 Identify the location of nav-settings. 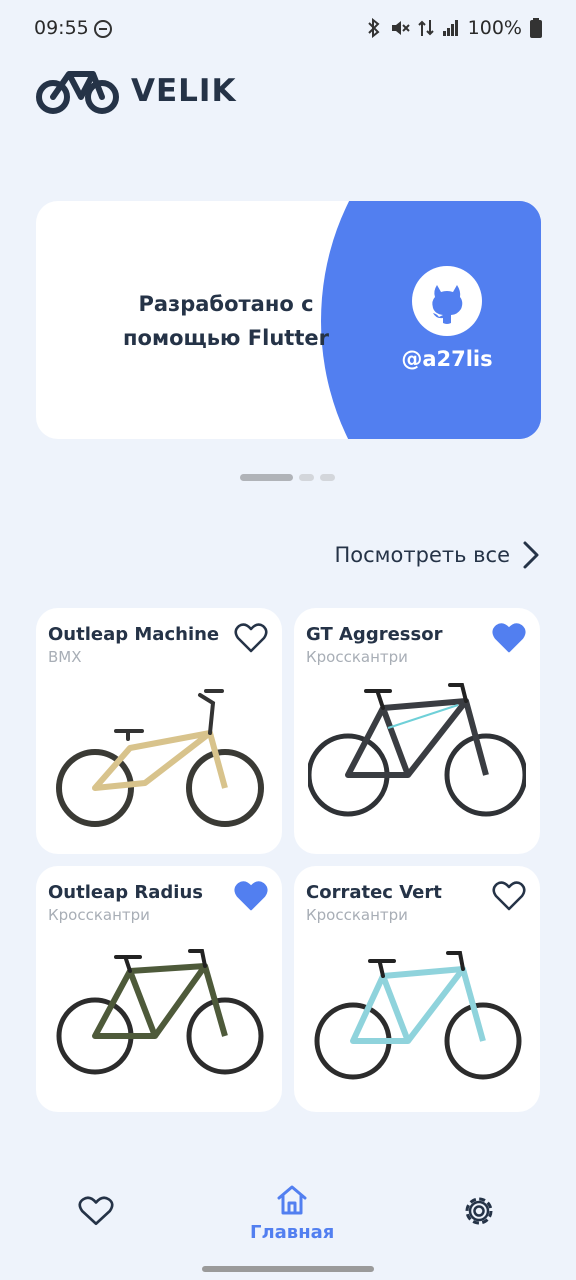
(479, 1211).